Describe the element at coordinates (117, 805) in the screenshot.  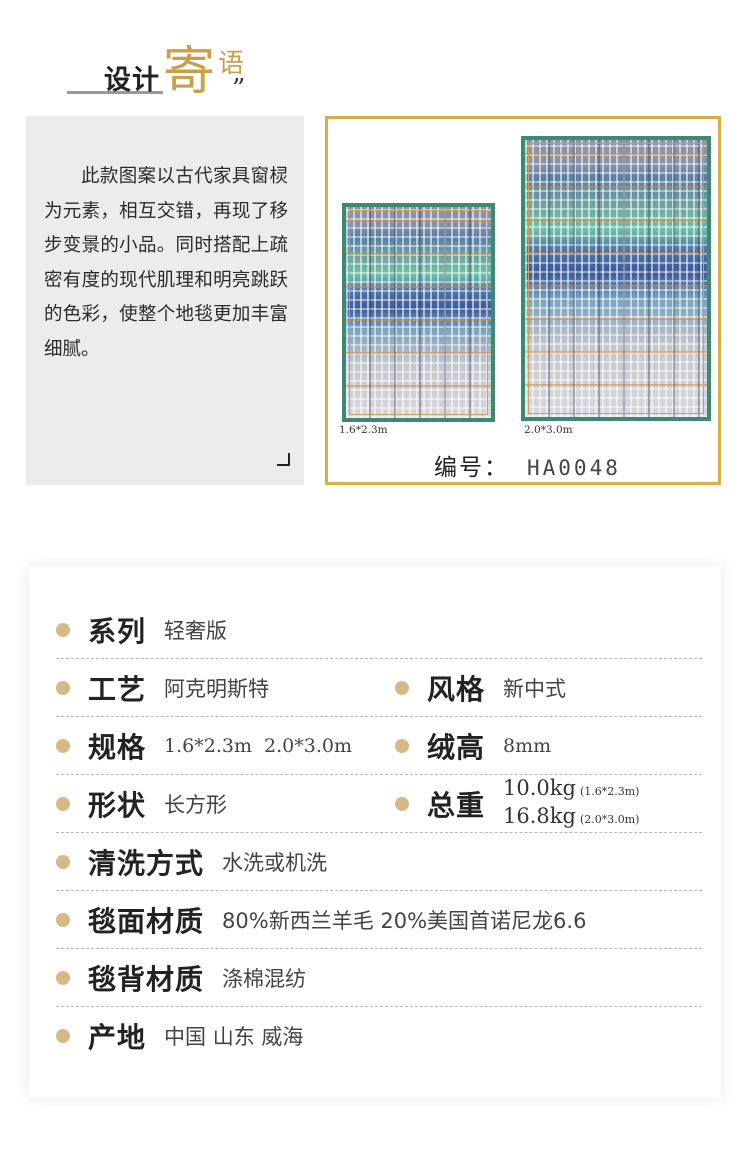
I see `spec-label: 形状` at that location.